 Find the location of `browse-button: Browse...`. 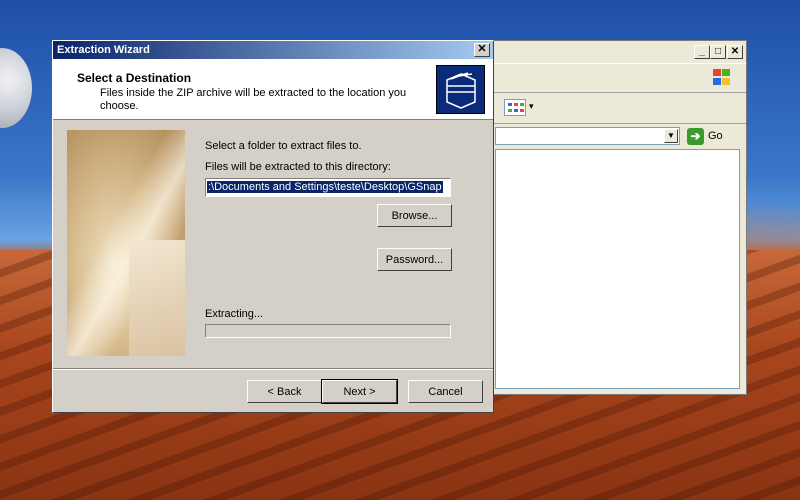

browse-button: Browse... is located at coordinates (414, 215).